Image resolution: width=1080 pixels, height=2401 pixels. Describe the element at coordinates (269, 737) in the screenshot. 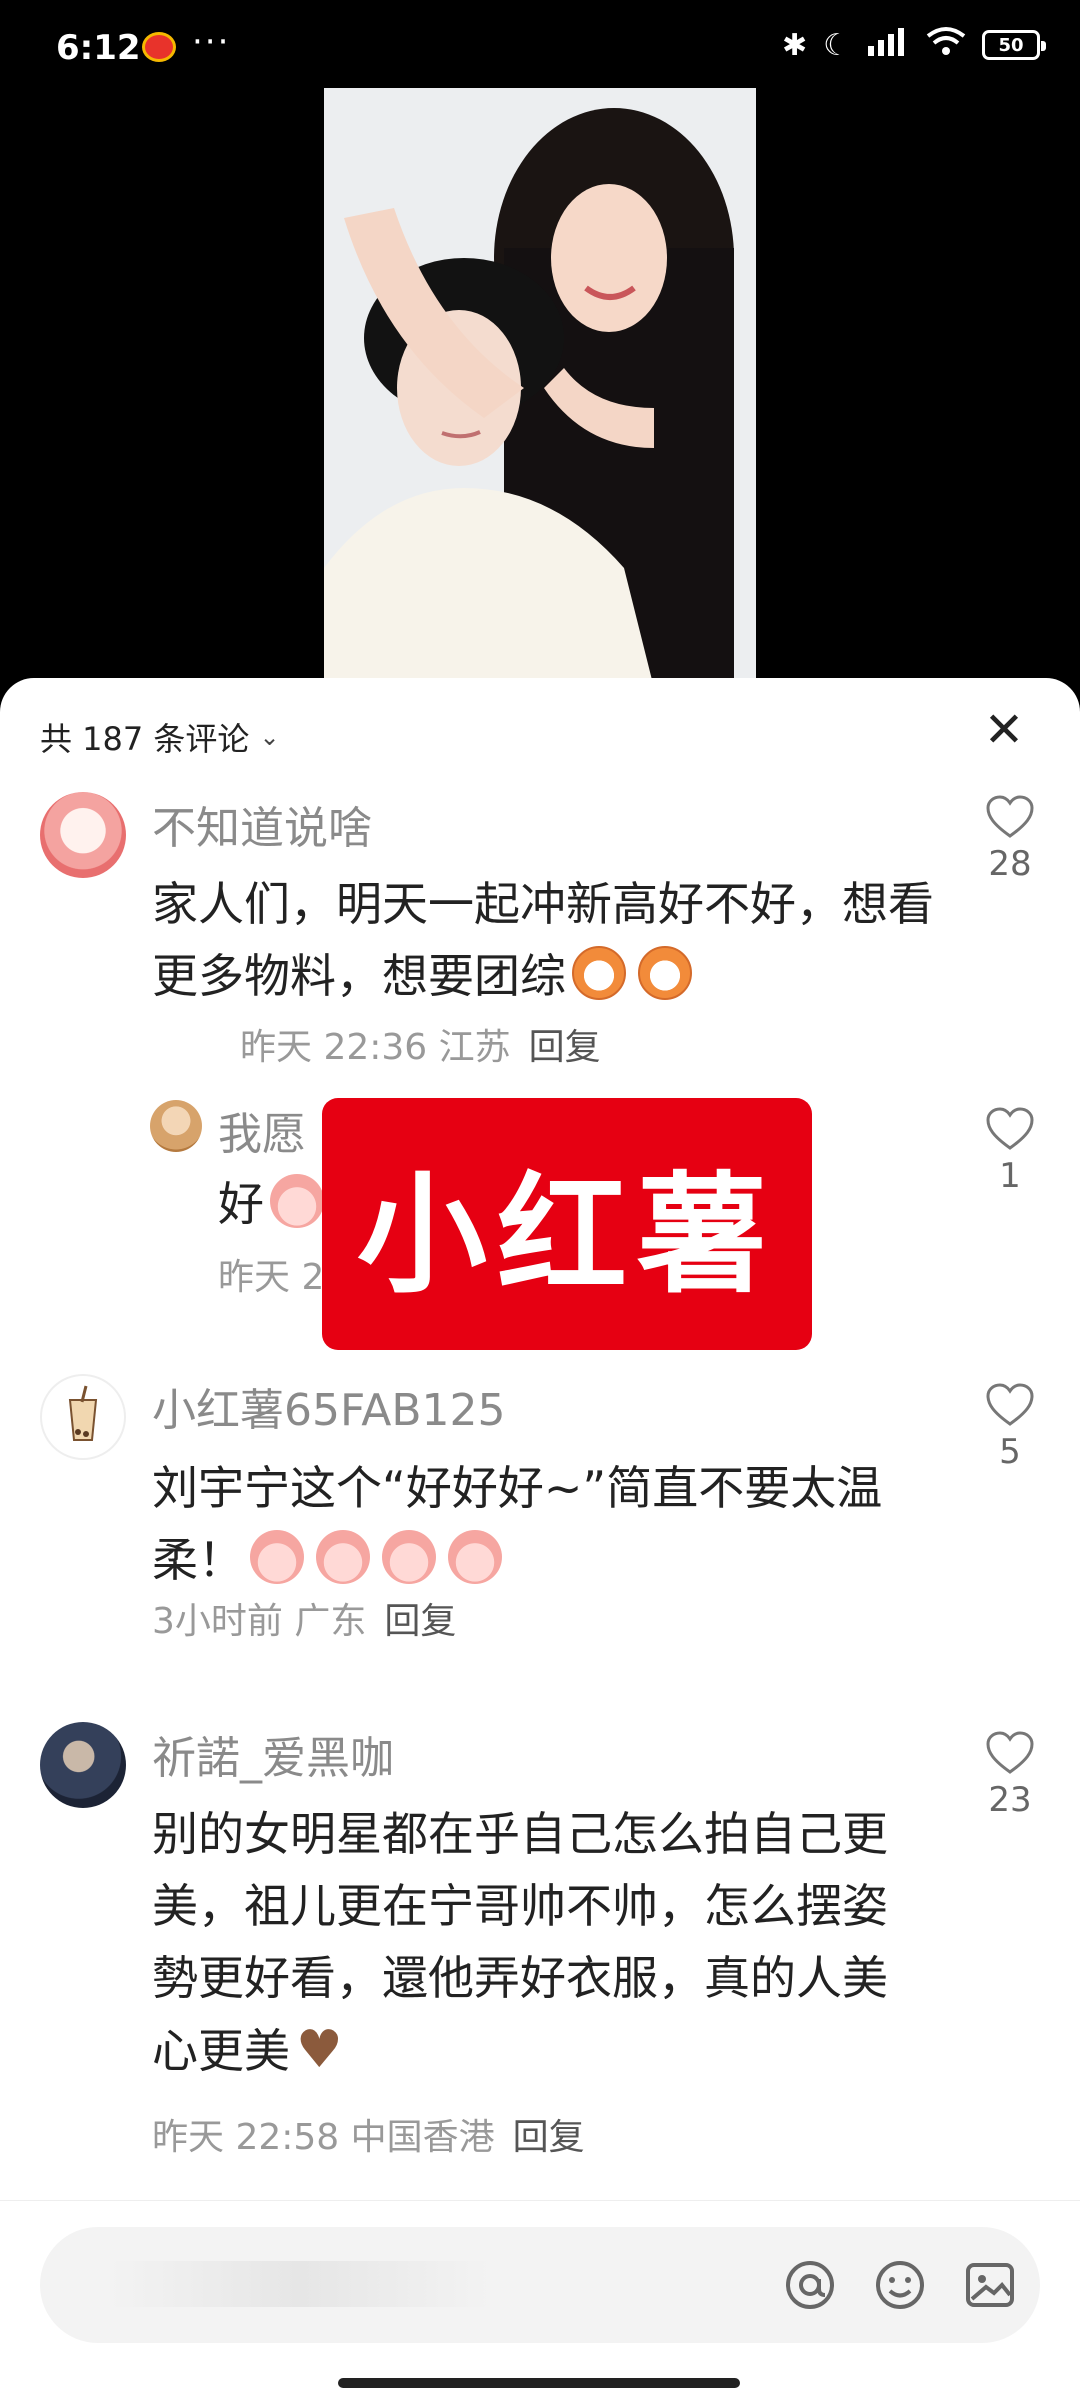

I see `chevron-down-icon: ⌄` at that location.